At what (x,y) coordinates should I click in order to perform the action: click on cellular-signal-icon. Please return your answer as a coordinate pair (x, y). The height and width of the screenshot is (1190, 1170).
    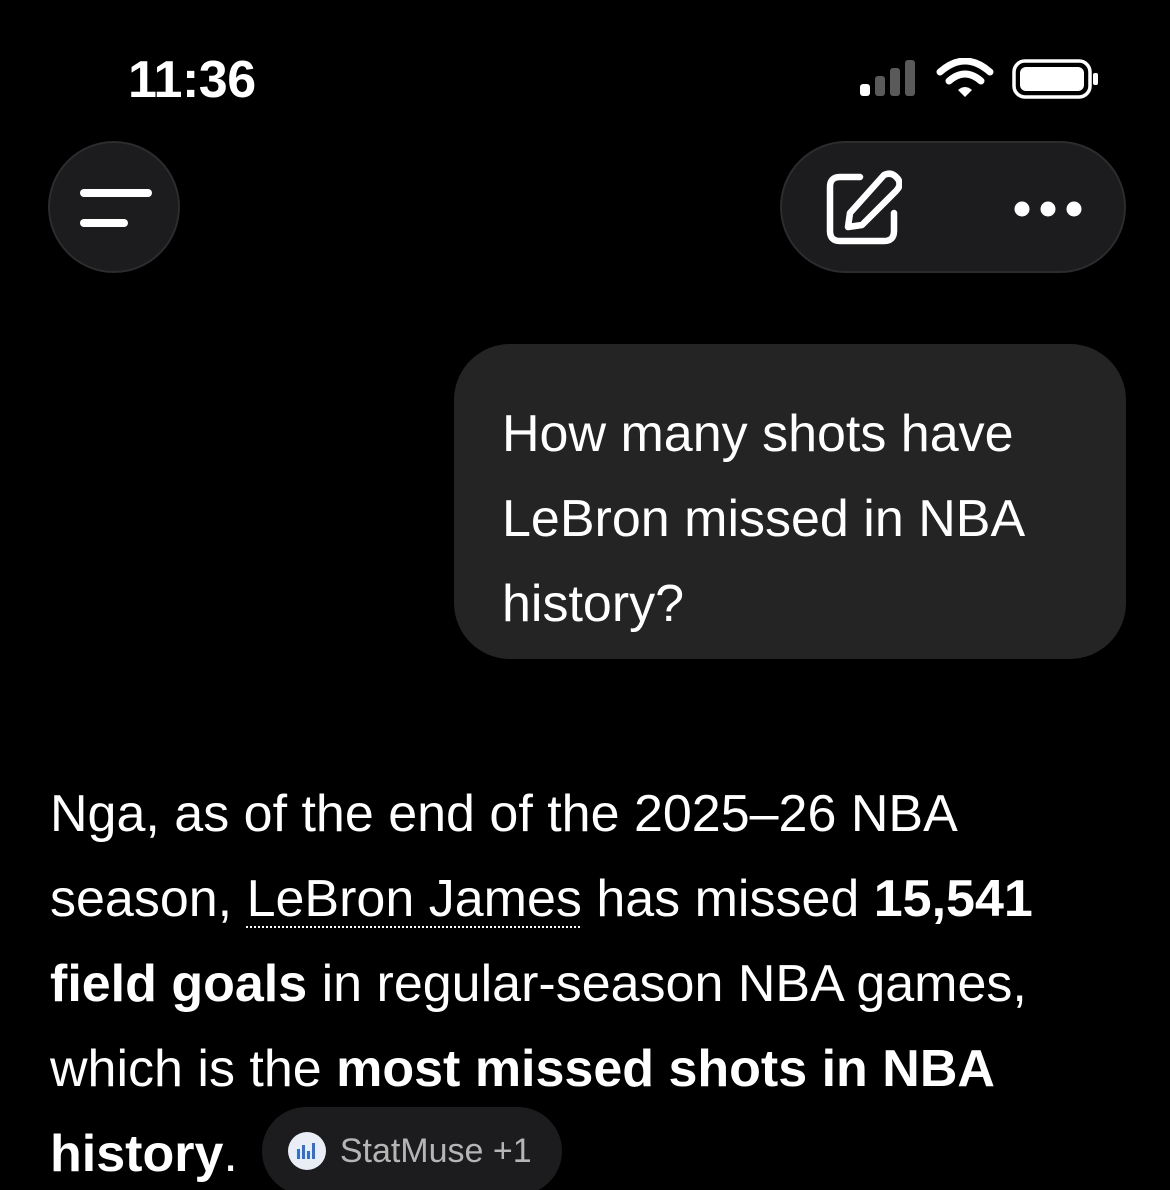
    Looking at the image, I should click on (887, 78).